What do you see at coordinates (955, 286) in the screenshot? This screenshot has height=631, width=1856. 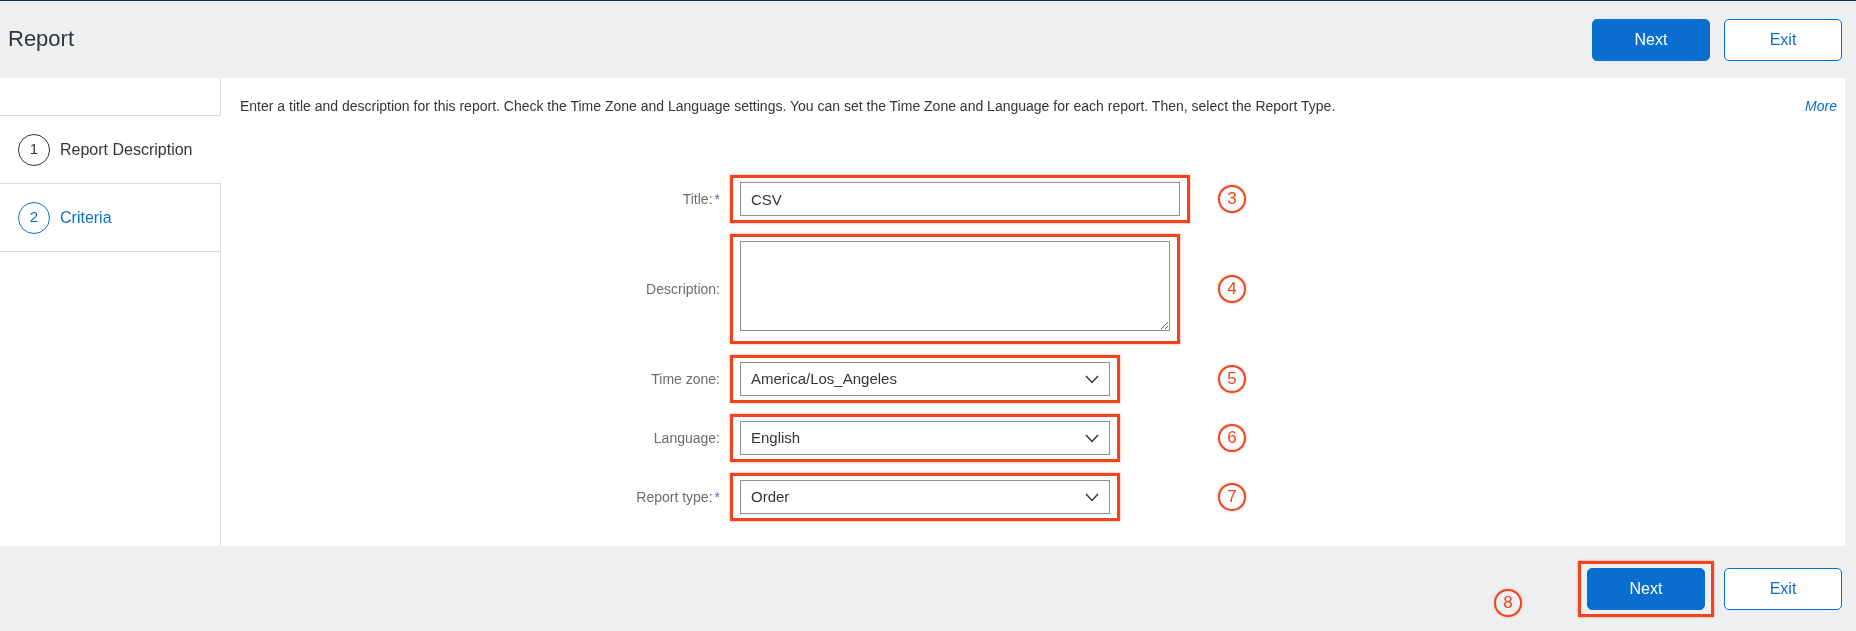 I see `description-field` at bounding box center [955, 286].